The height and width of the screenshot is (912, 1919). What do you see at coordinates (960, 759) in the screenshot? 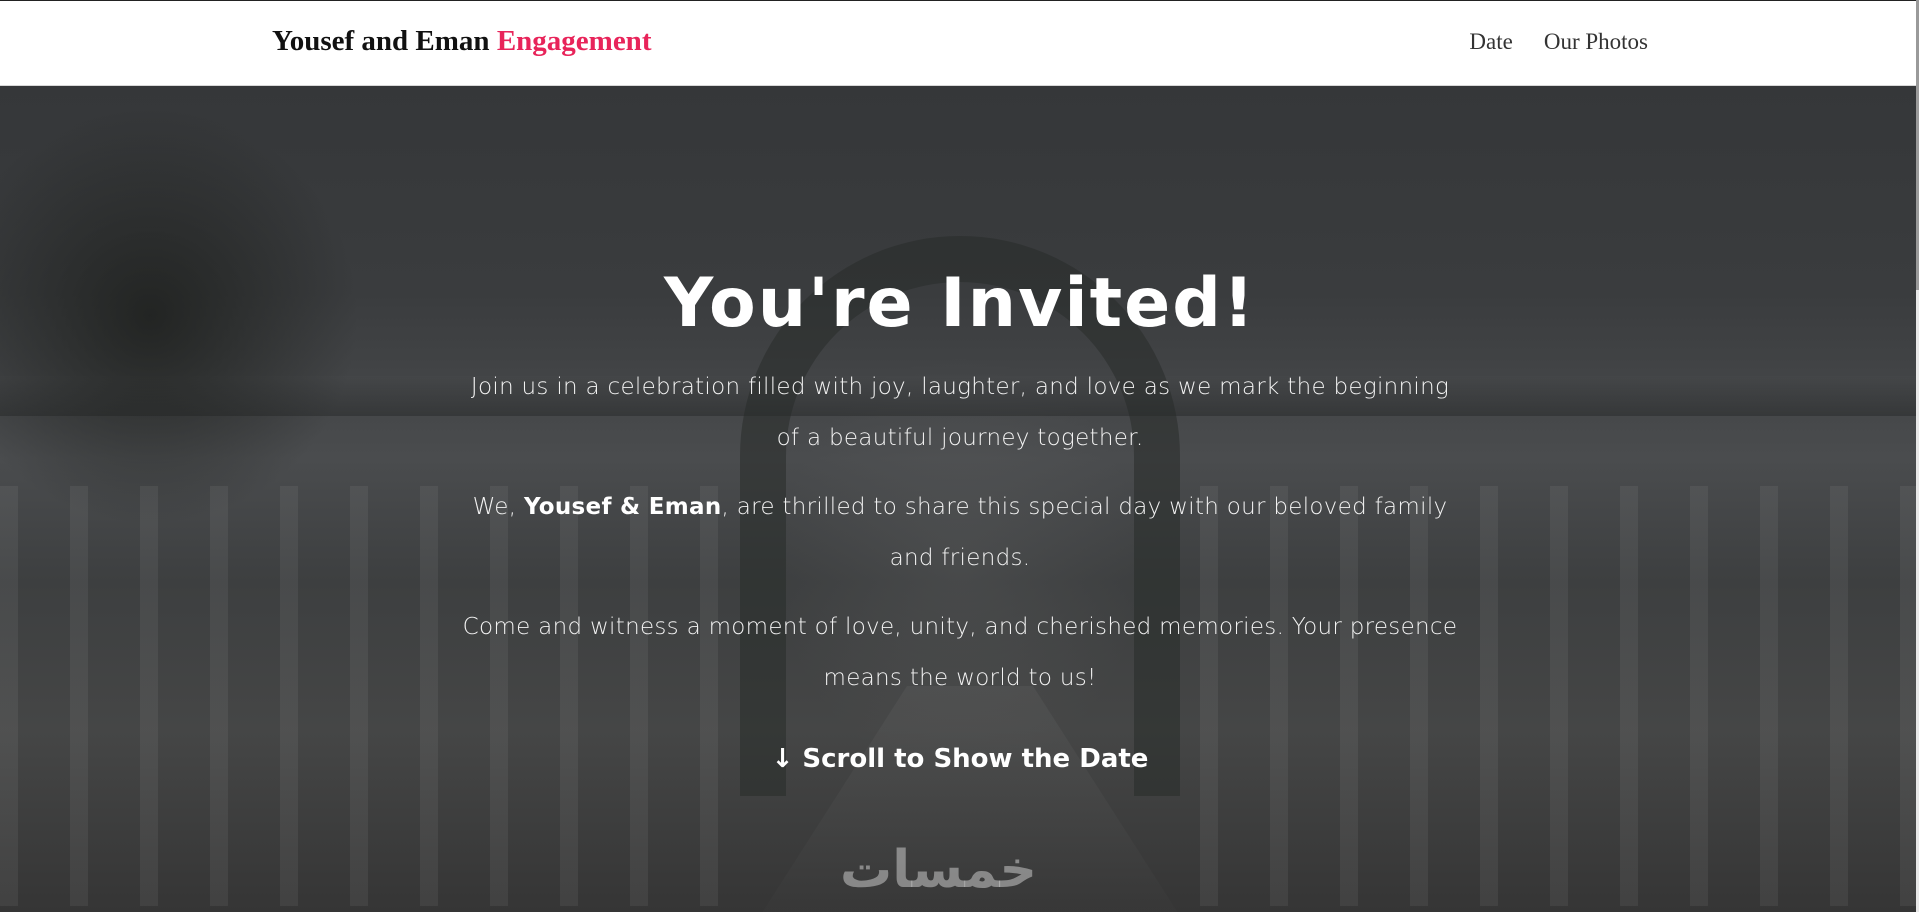
I see `scroll-to-date-link: ↓ Scroll to Show the Date` at bounding box center [960, 759].